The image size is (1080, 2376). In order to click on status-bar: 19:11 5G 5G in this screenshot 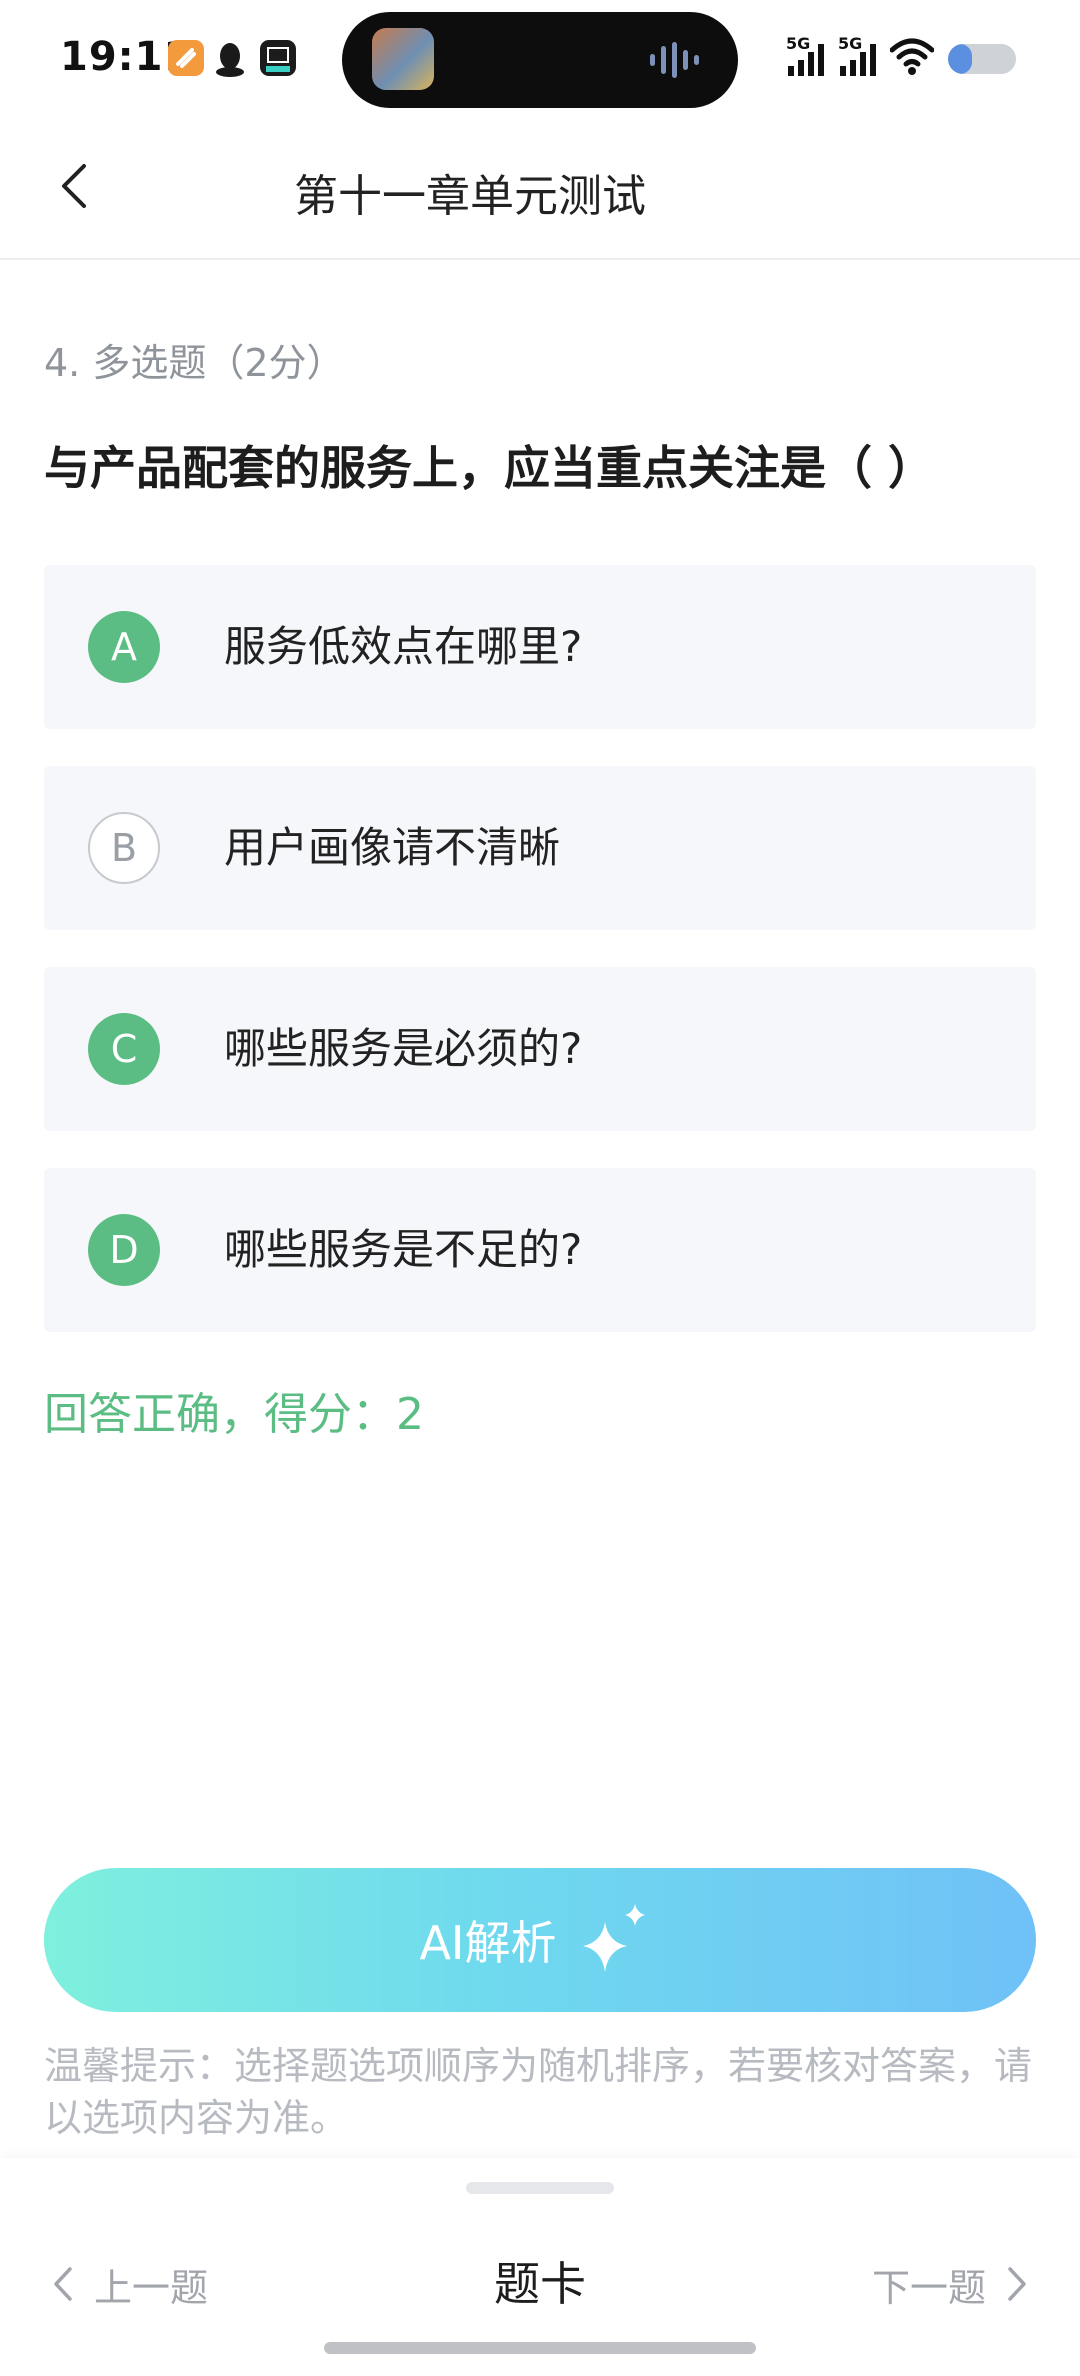, I will do `click(540, 60)`.